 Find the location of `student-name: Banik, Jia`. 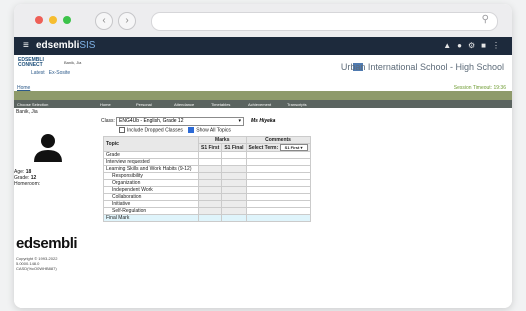

student-name: Banik, Jia is located at coordinates (27, 112).